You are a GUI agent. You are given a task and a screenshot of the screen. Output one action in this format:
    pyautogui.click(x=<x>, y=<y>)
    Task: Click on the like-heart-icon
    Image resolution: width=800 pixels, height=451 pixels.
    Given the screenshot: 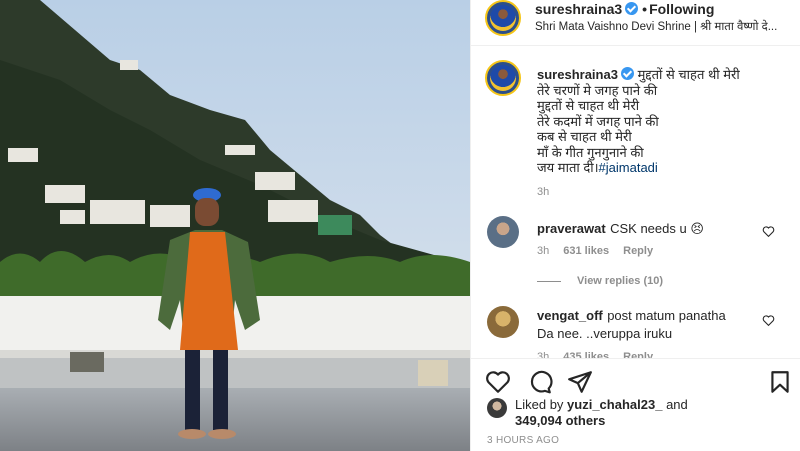 What is the action you would take?
    pyautogui.click(x=498, y=382)
    